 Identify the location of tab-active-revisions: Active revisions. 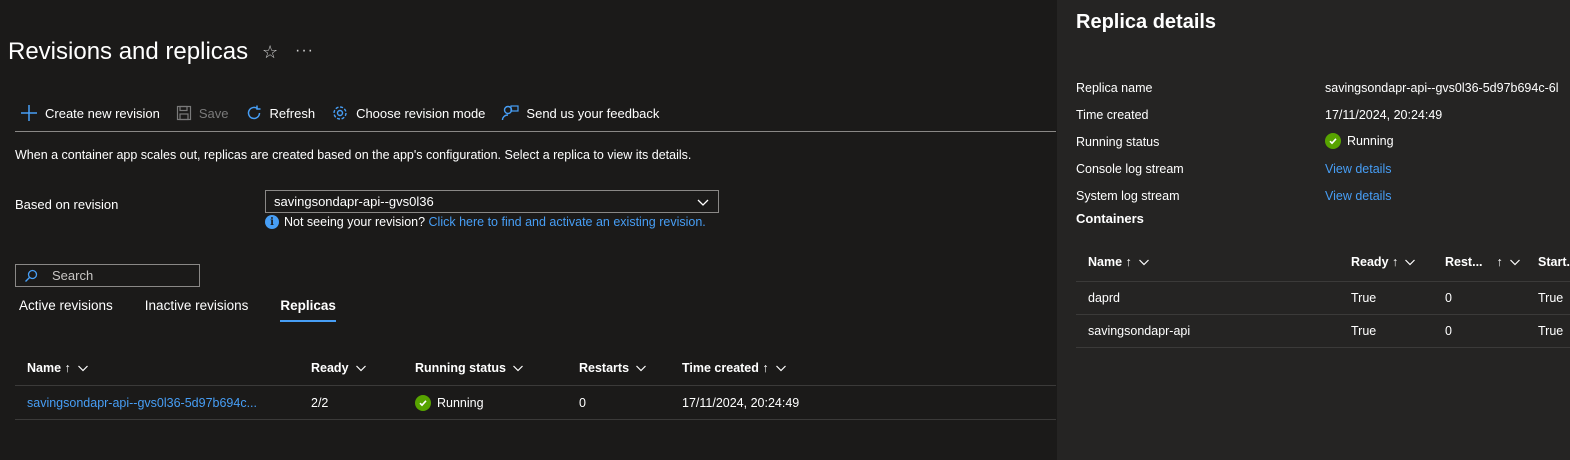
(66, 309).